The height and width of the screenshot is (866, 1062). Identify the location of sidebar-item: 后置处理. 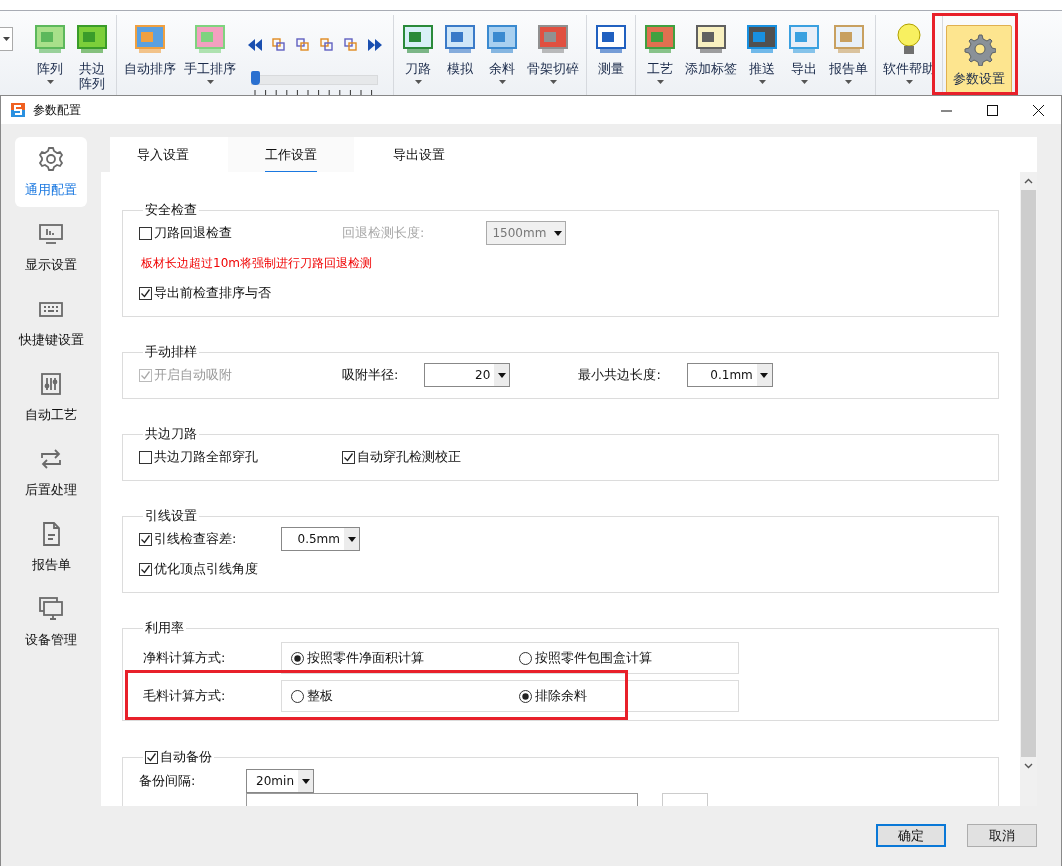
(51, 472).